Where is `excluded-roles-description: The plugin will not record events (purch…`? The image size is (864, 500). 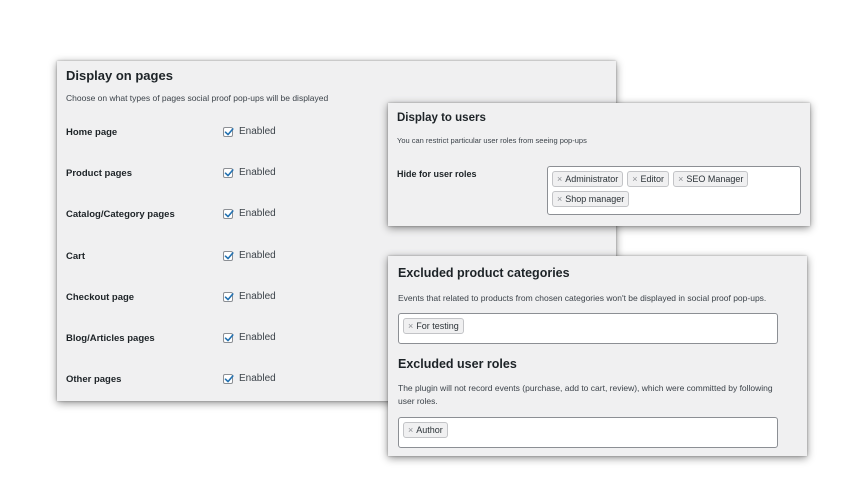
excluded-roles-description: The plugin will not record events (purch… is located at coordinates (585, 394).